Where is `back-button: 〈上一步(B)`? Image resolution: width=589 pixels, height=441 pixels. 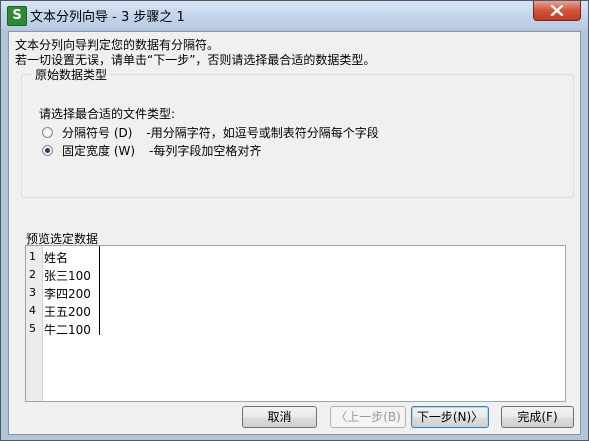
back-button: 〈上一步(B) is located at coordinates (368, 417).